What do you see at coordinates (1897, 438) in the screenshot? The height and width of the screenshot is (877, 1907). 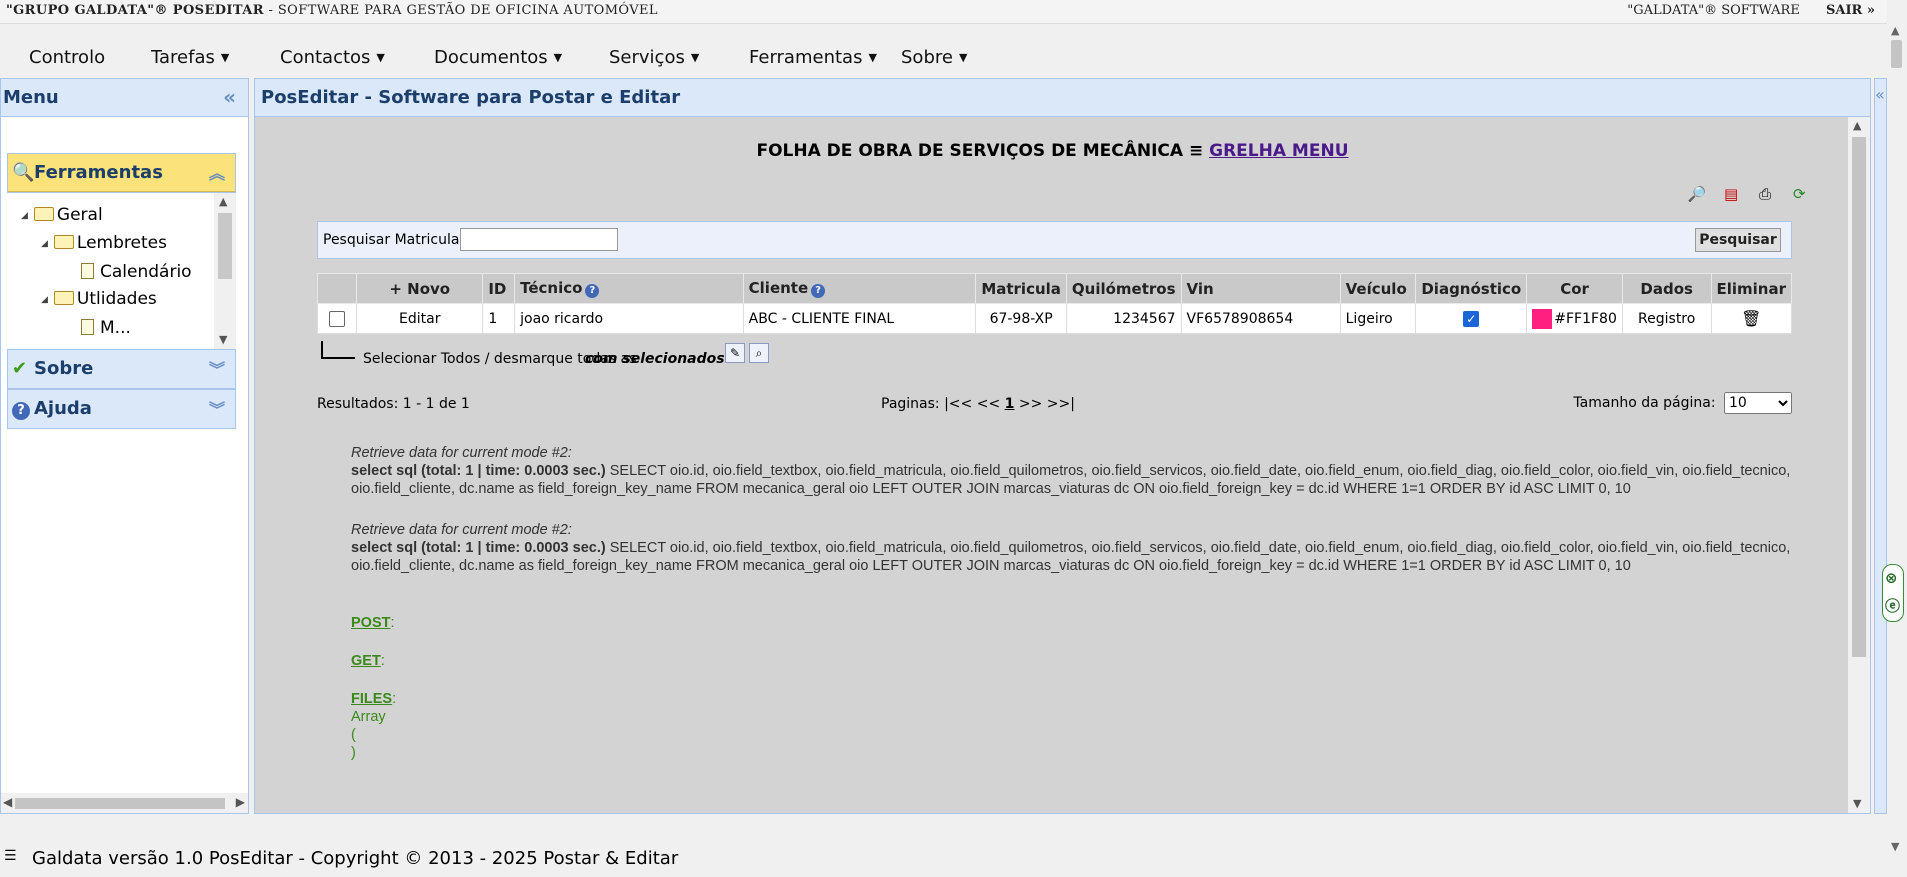 I see `window-scrollbar: ▲ ▼` at bounding box center [1897, 438].